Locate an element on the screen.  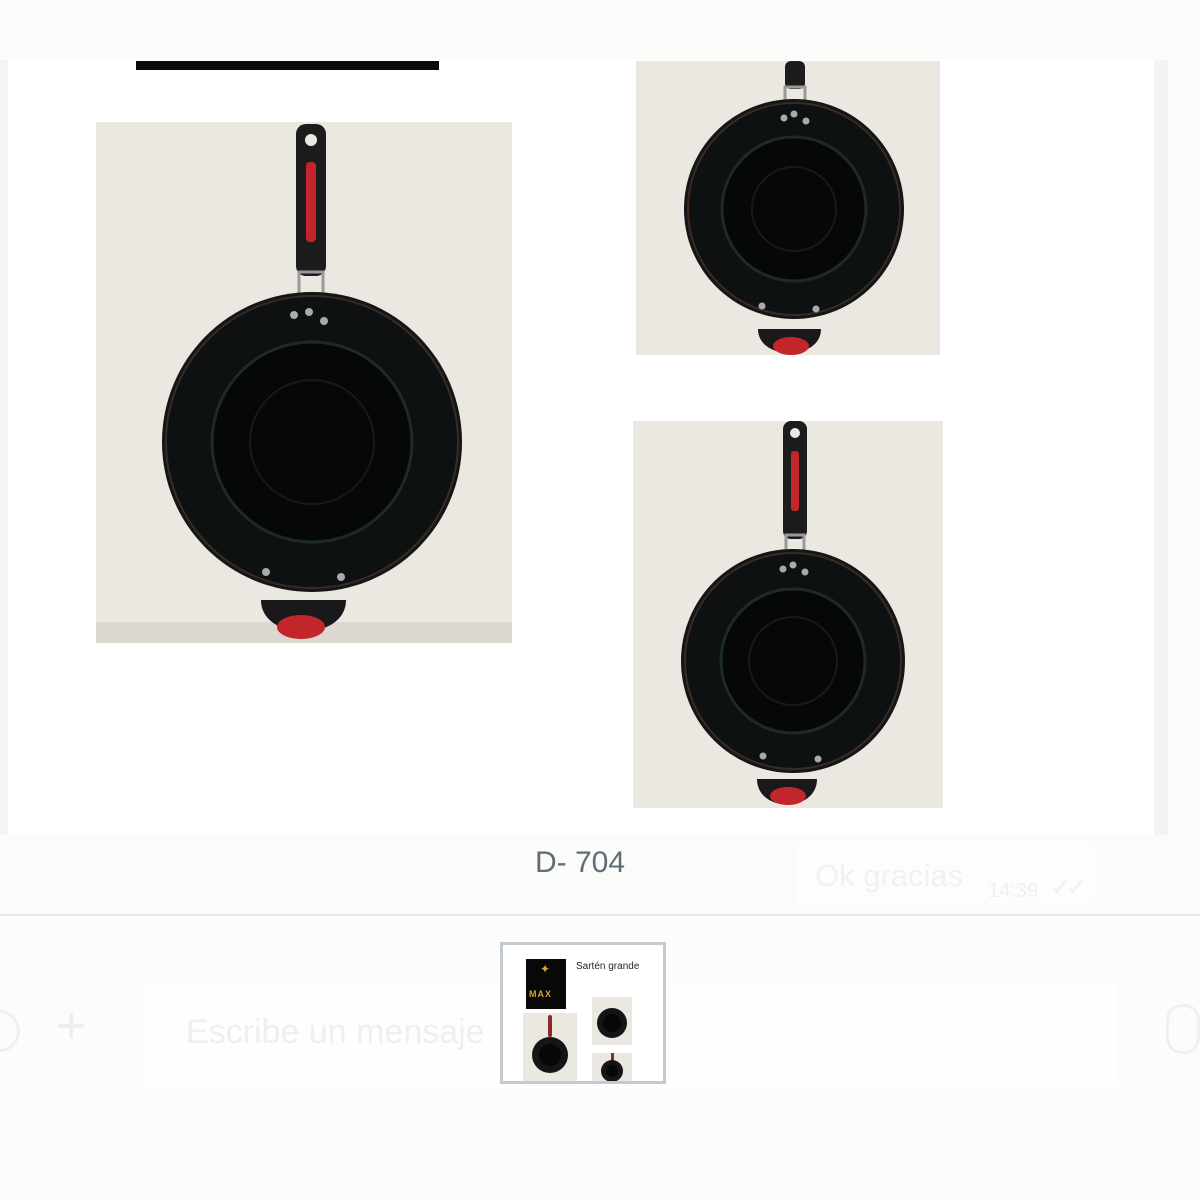
thumbnail-pan-bottom is located at coordinates (612, 1067).